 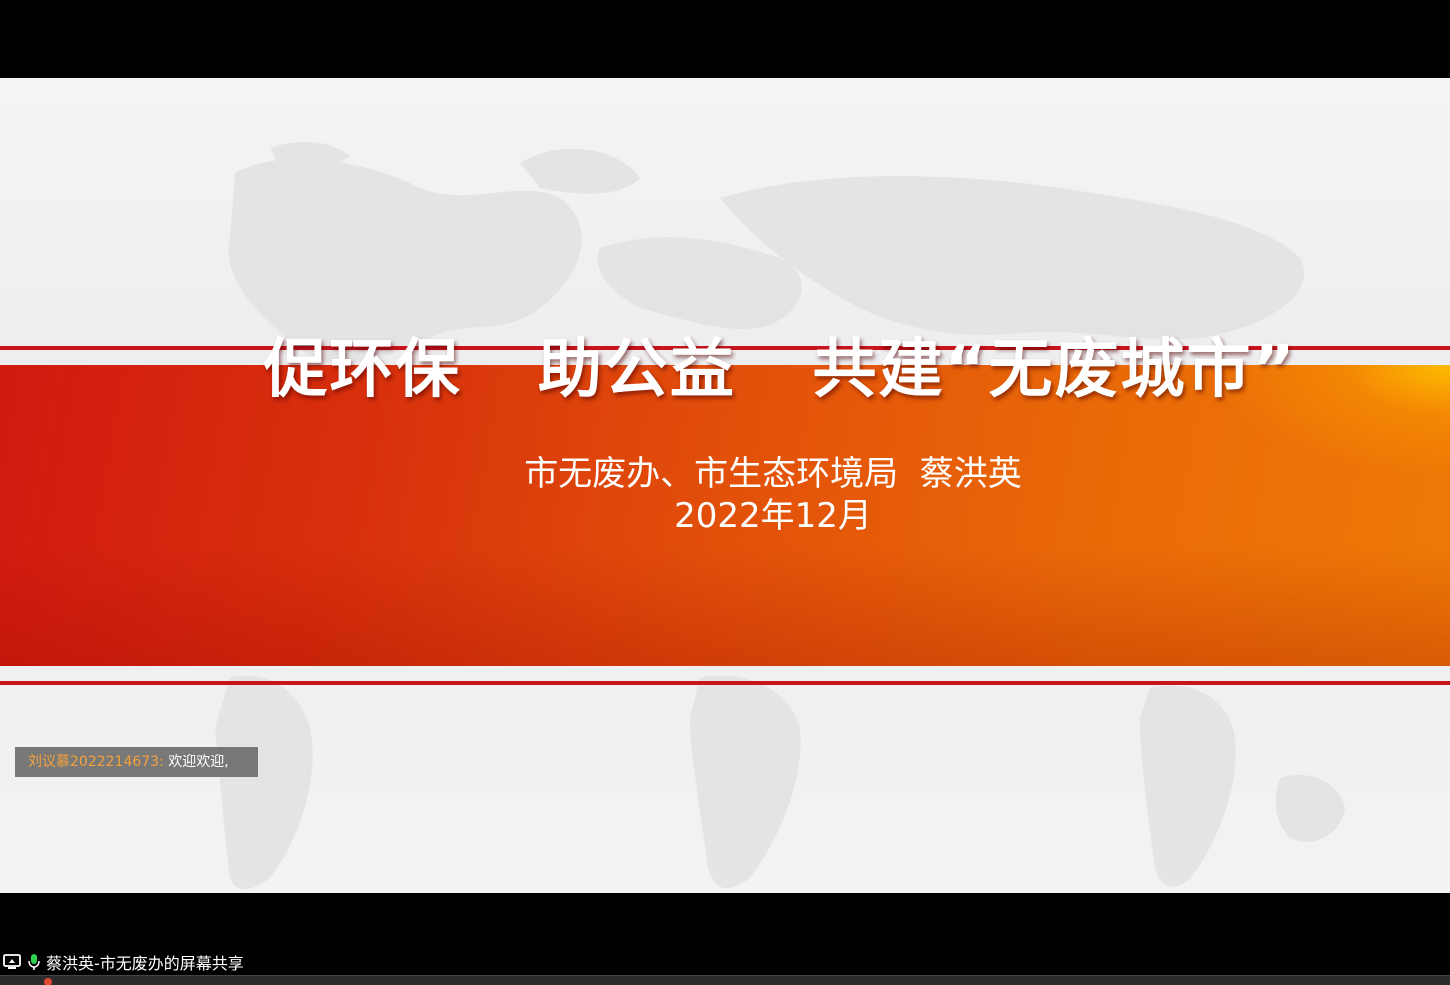 I want to click on bottom-toolbar-strip, so click(x=725, y=980).